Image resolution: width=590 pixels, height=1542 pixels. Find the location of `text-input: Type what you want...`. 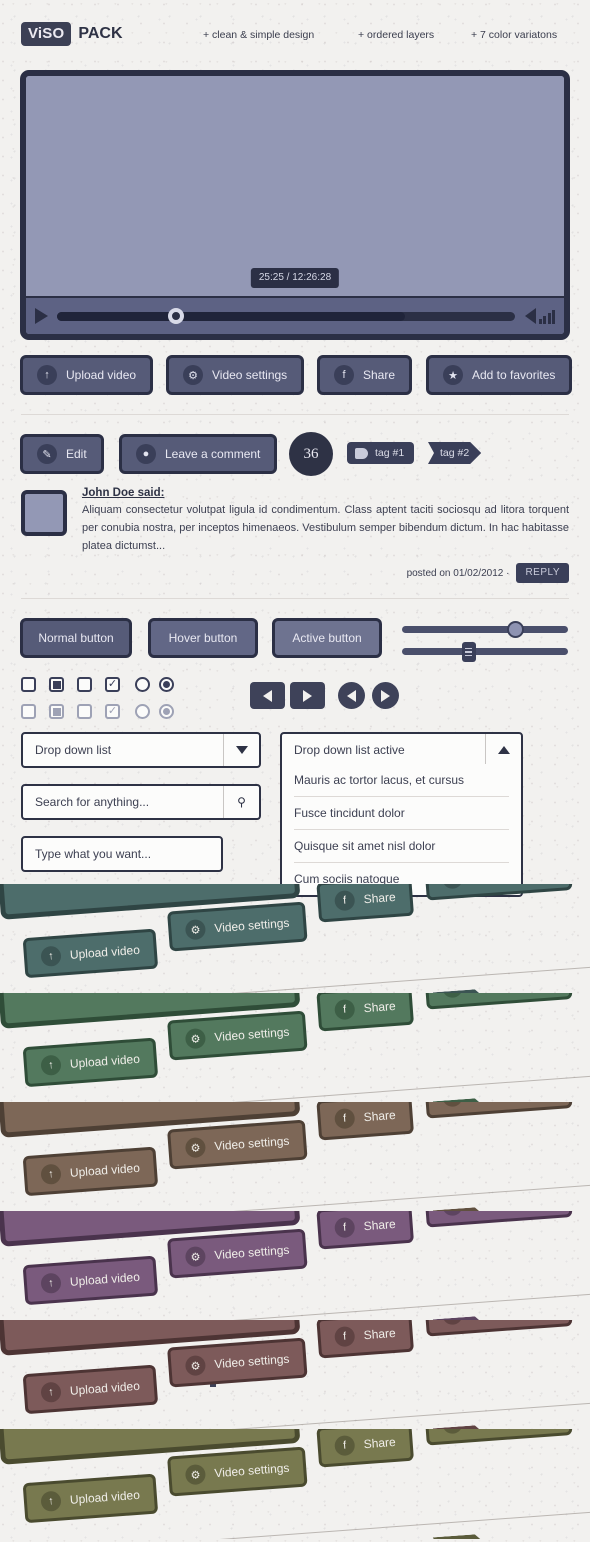

text-input: Type what you want... is located at coordinates (122, 854).